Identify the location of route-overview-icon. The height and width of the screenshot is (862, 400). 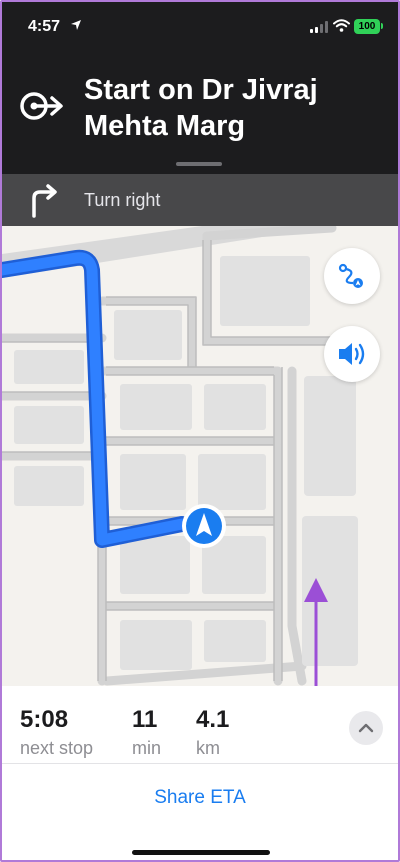
(350, 275).